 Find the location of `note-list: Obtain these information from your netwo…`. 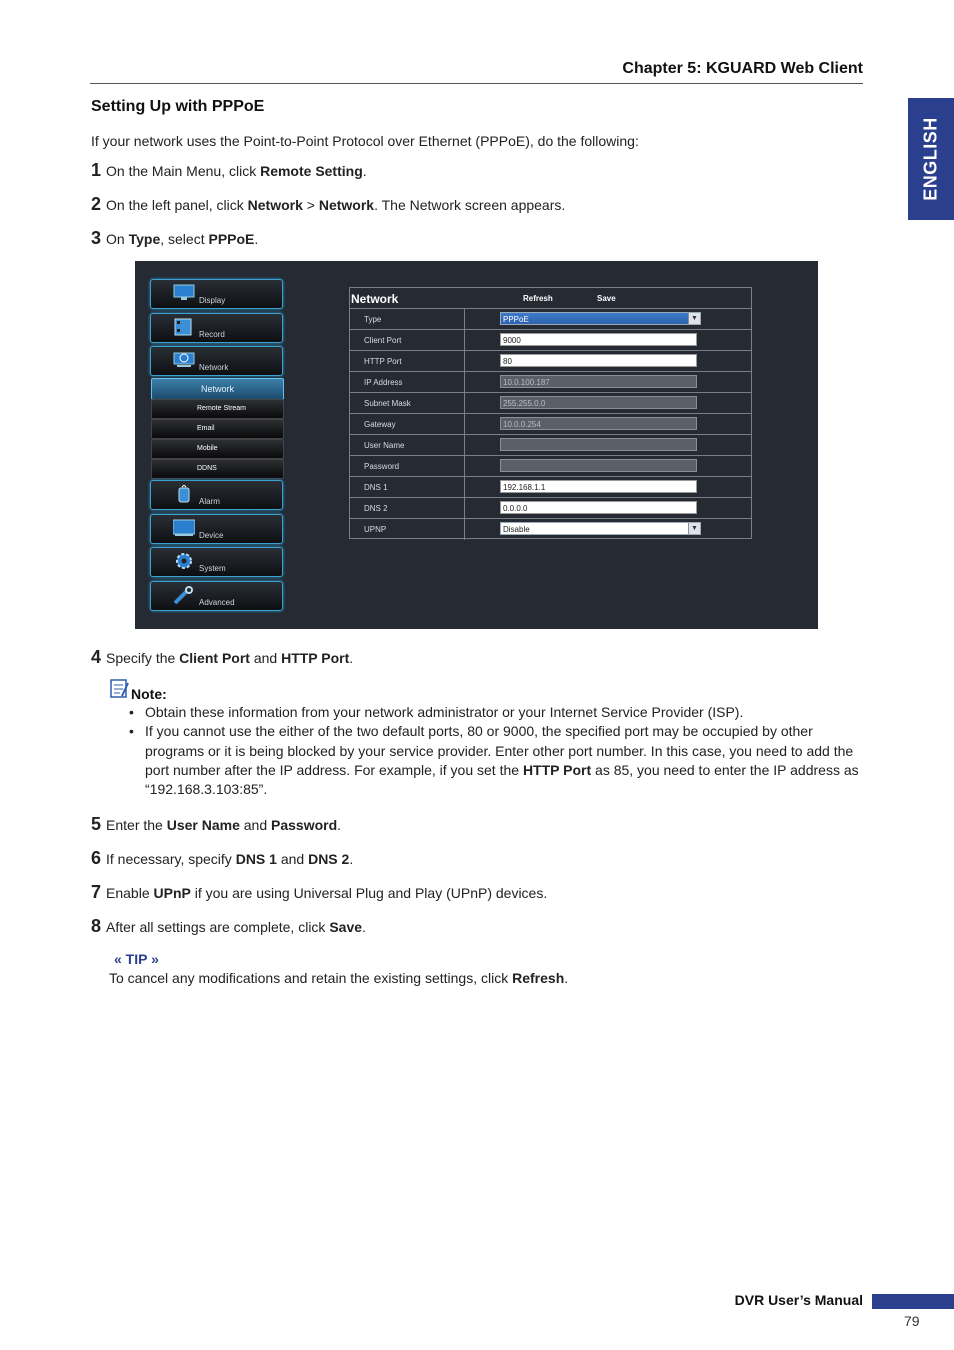

note-list: Obtain these information from your netwo… is located at coordinates (494, 751).